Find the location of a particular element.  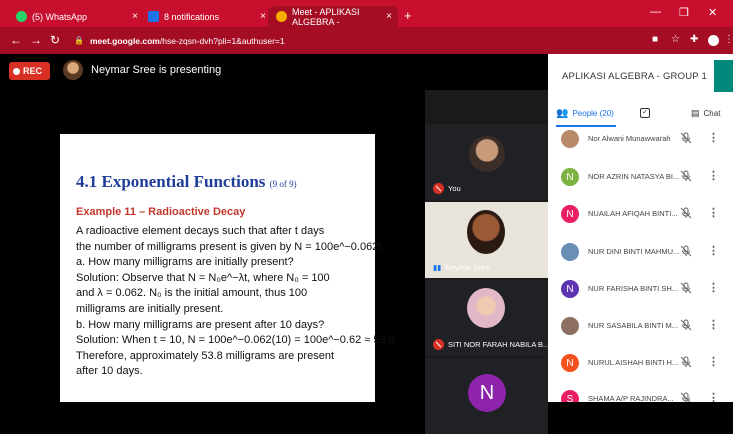

tab-notifications: 8 notifications × is located at coordinates (206, 16).